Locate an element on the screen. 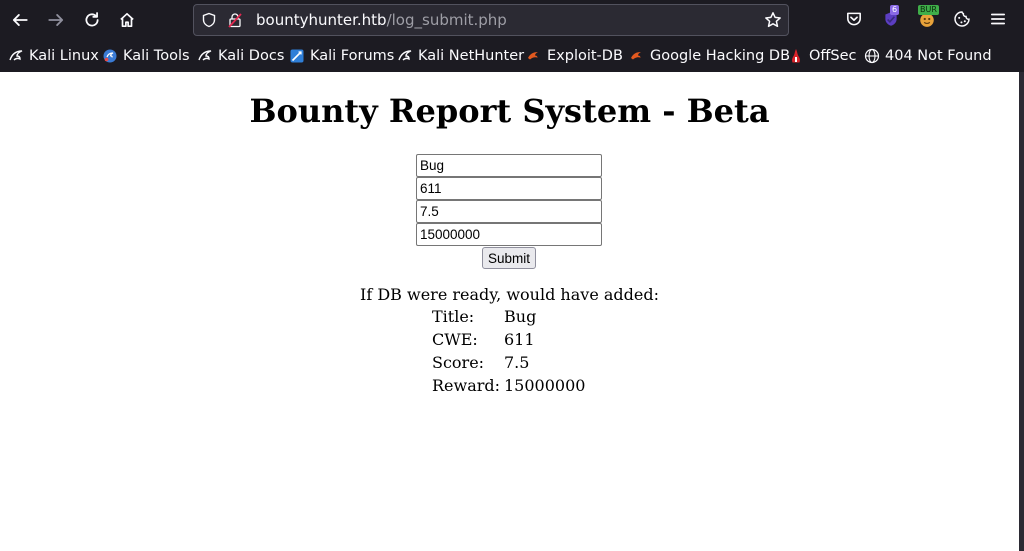 The width and height of the screenshot is (1024, 551). url-bar: bountyhunter.htb/log_submit.php is located at coordinates (491, 20).